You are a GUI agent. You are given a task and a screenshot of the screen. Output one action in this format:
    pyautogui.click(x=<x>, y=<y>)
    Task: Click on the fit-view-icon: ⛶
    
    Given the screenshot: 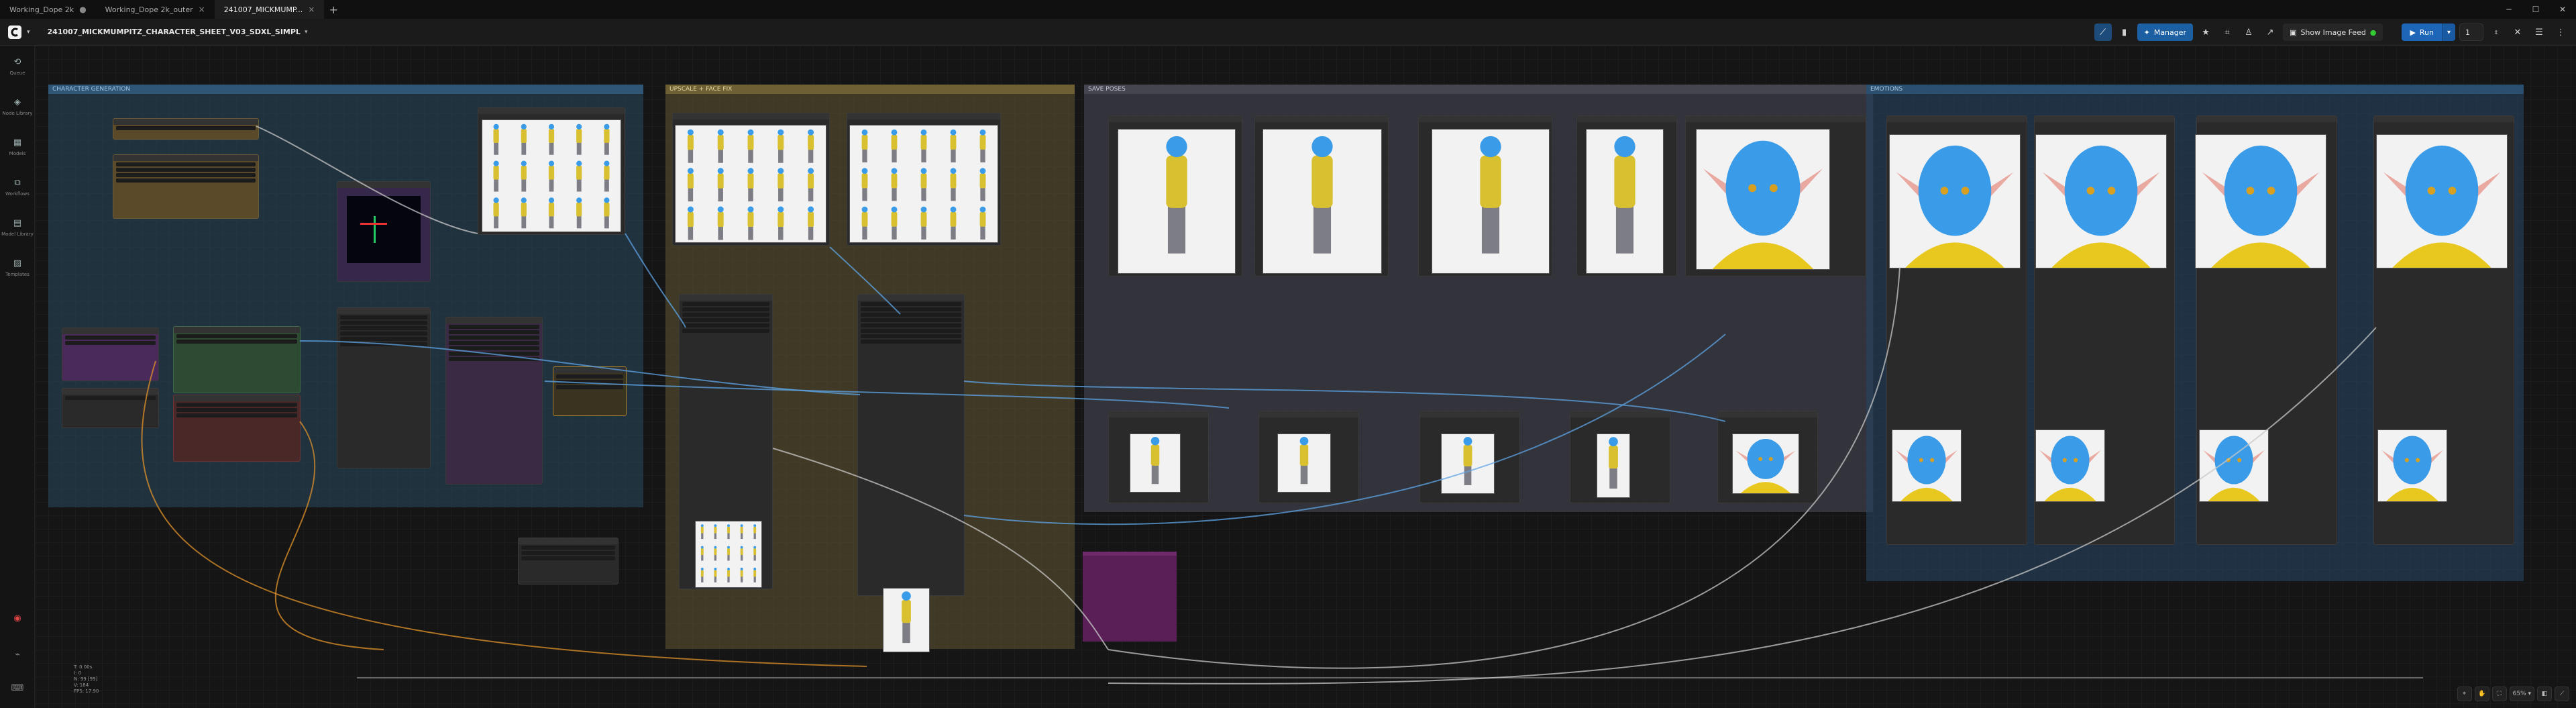 What is the action you would take?
    pyautogui.click(x=2499, y=694)
    